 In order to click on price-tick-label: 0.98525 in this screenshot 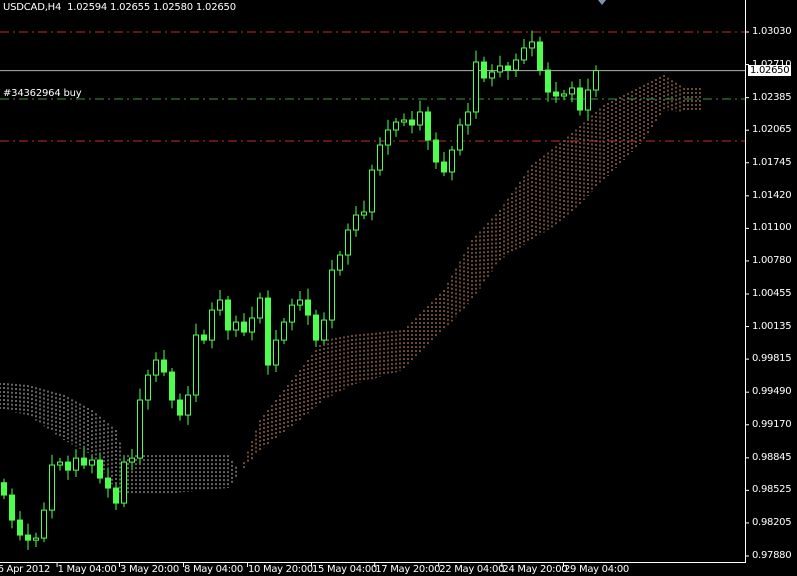, I will do `click(772, 490)`.